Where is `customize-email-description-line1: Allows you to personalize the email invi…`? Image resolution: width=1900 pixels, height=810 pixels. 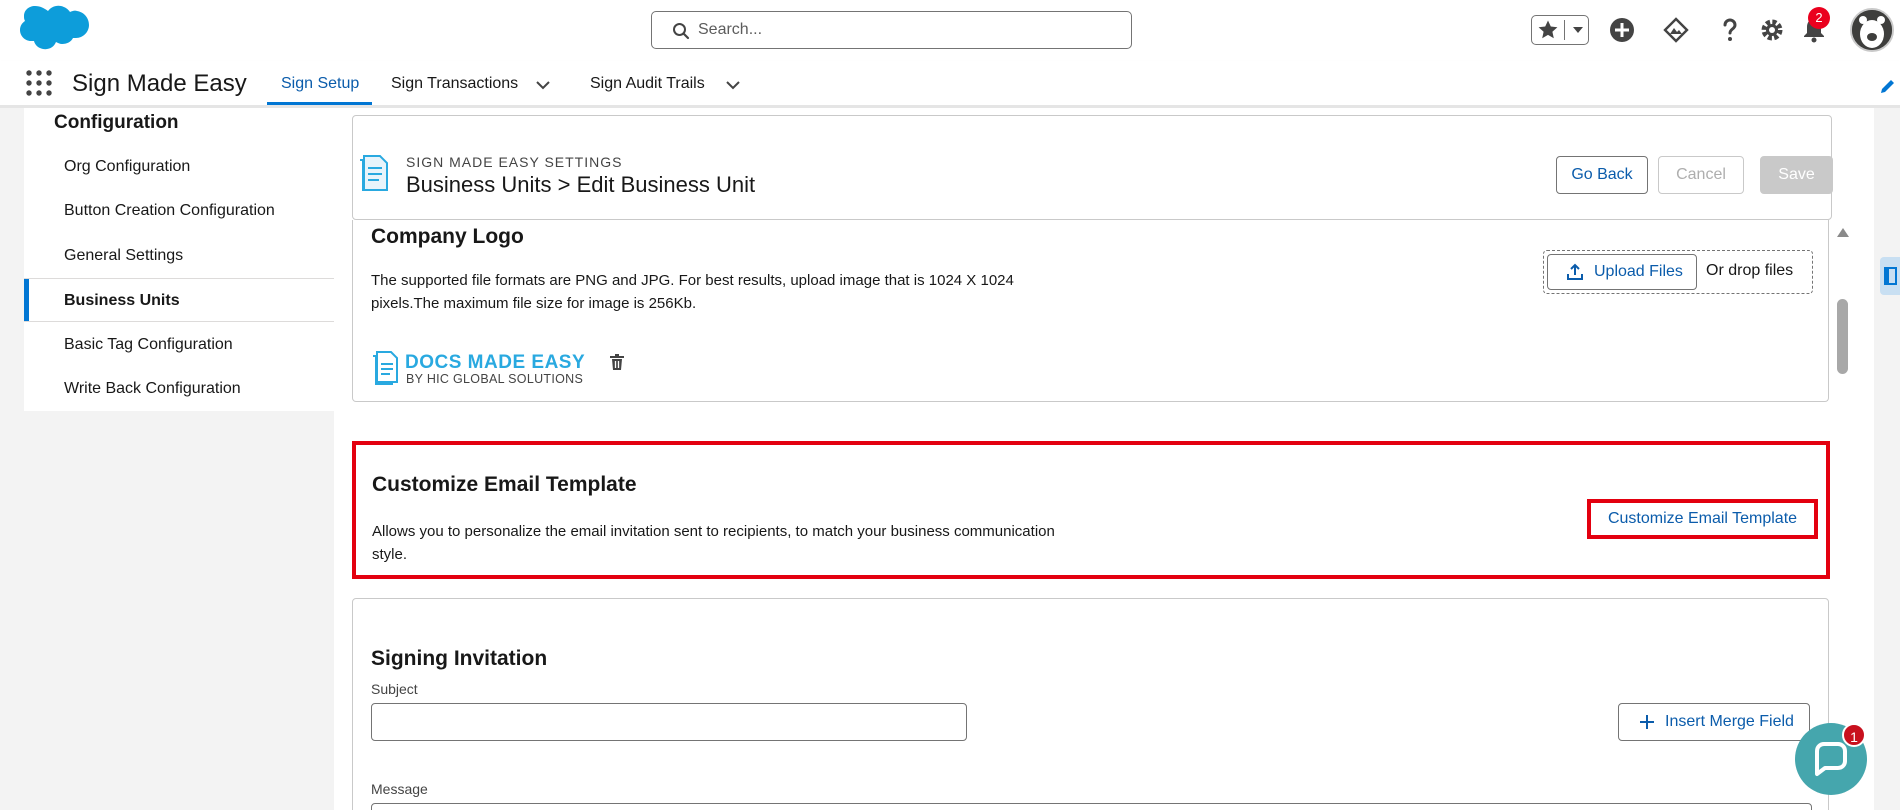
customize-email-description-line1: Allows you to personalize the email invi… is located at coordinates (713, 531).